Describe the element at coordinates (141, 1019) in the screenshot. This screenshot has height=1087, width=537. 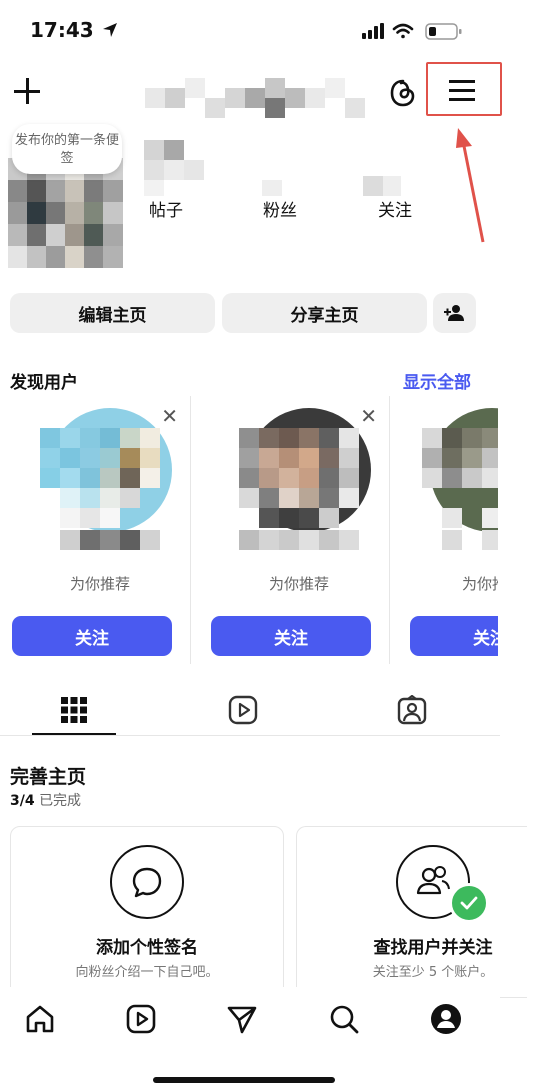
I see `reels-nav-icon` at that location.